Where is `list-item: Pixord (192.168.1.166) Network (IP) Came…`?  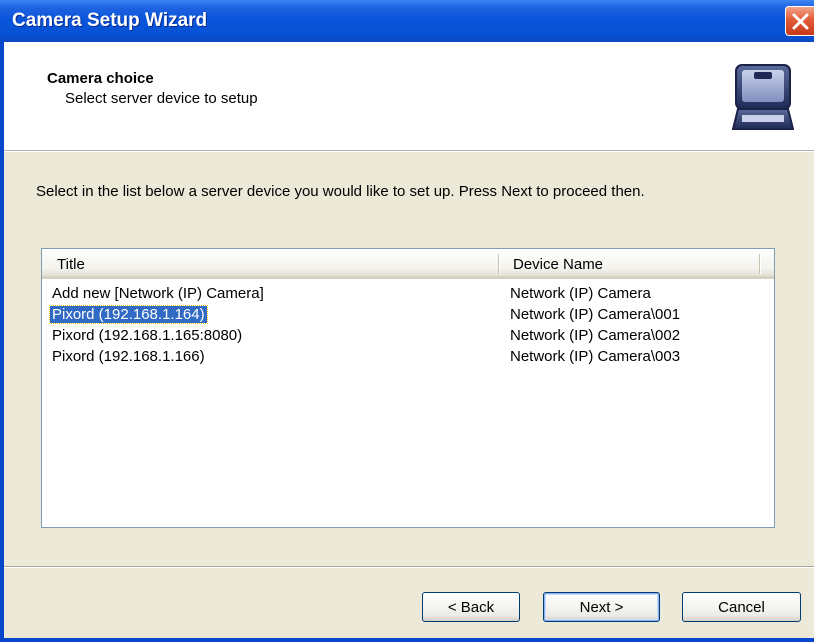
list-item: Pixord (192.168.1.166) Network (IP) Came… is located at coordinates (408, 356).